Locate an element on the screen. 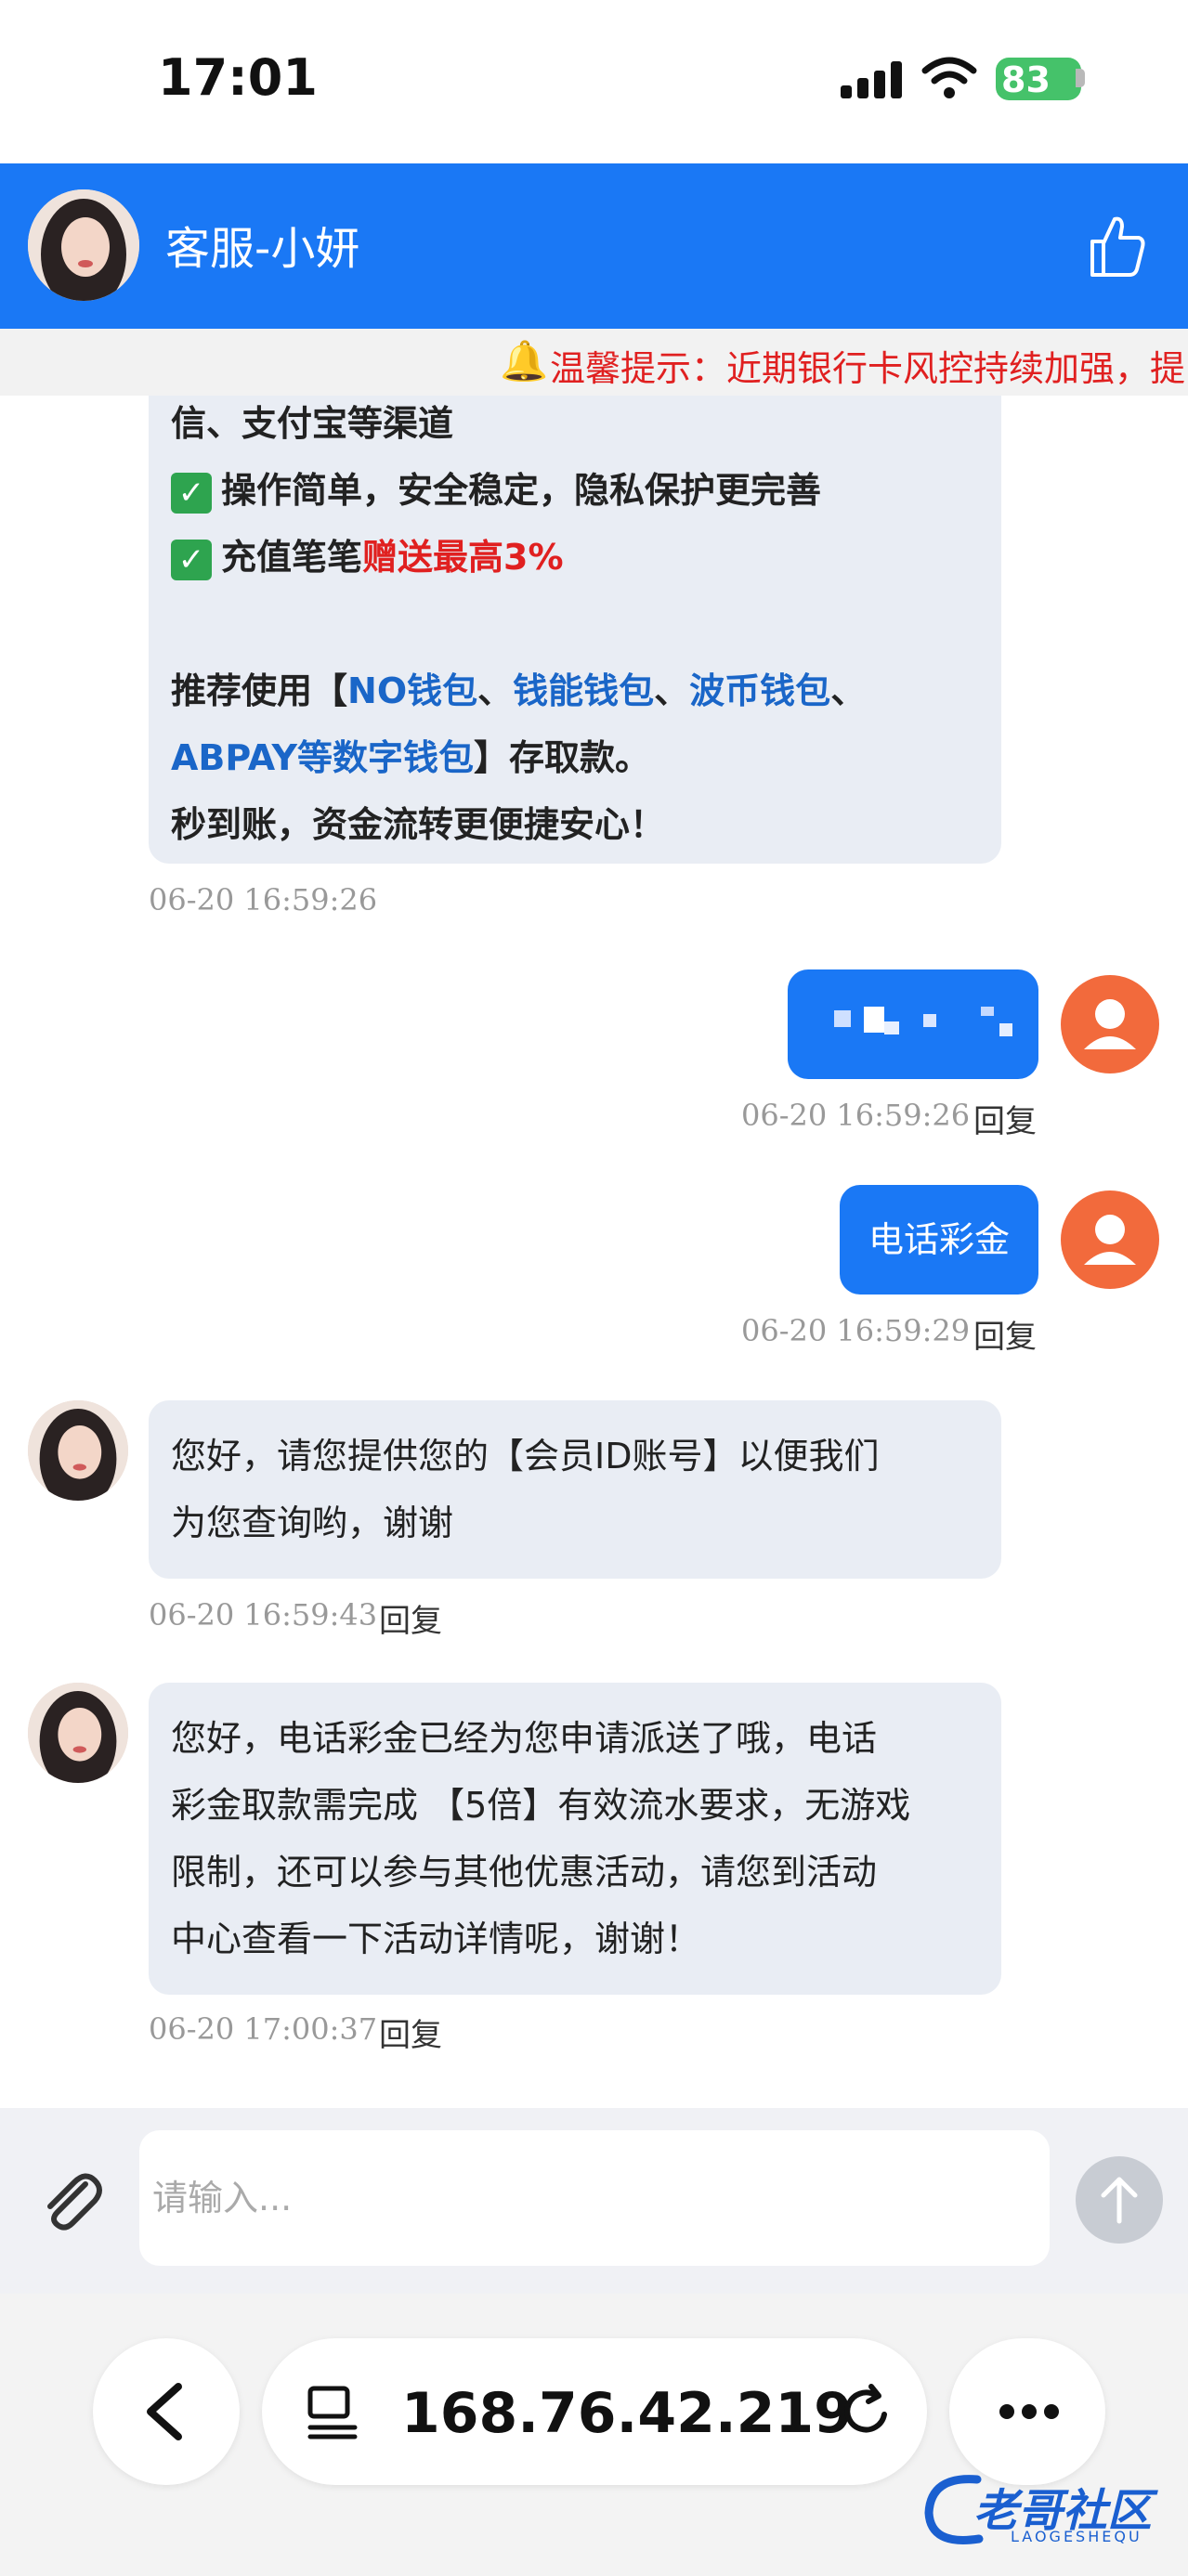 The image size is (1188, 2576). bell-icon: 🔔 is located at coordinates (524, 361).